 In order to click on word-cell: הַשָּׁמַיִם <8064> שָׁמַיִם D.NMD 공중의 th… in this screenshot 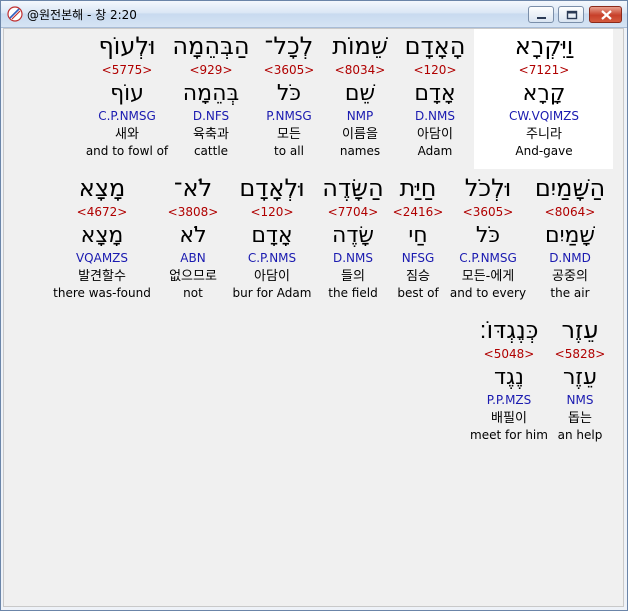, I will do `click(570, 237)`.